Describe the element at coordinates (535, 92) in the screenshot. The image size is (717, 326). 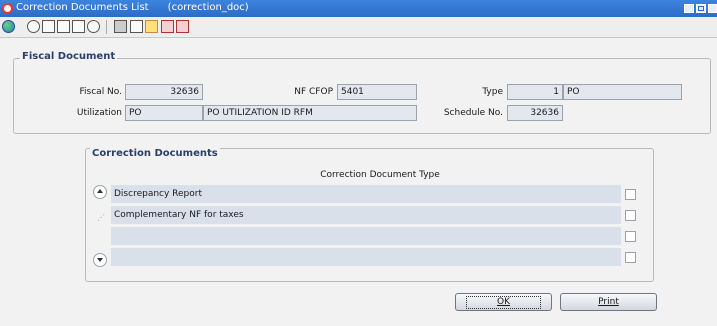
I see `type-code-field: 1` at that location.